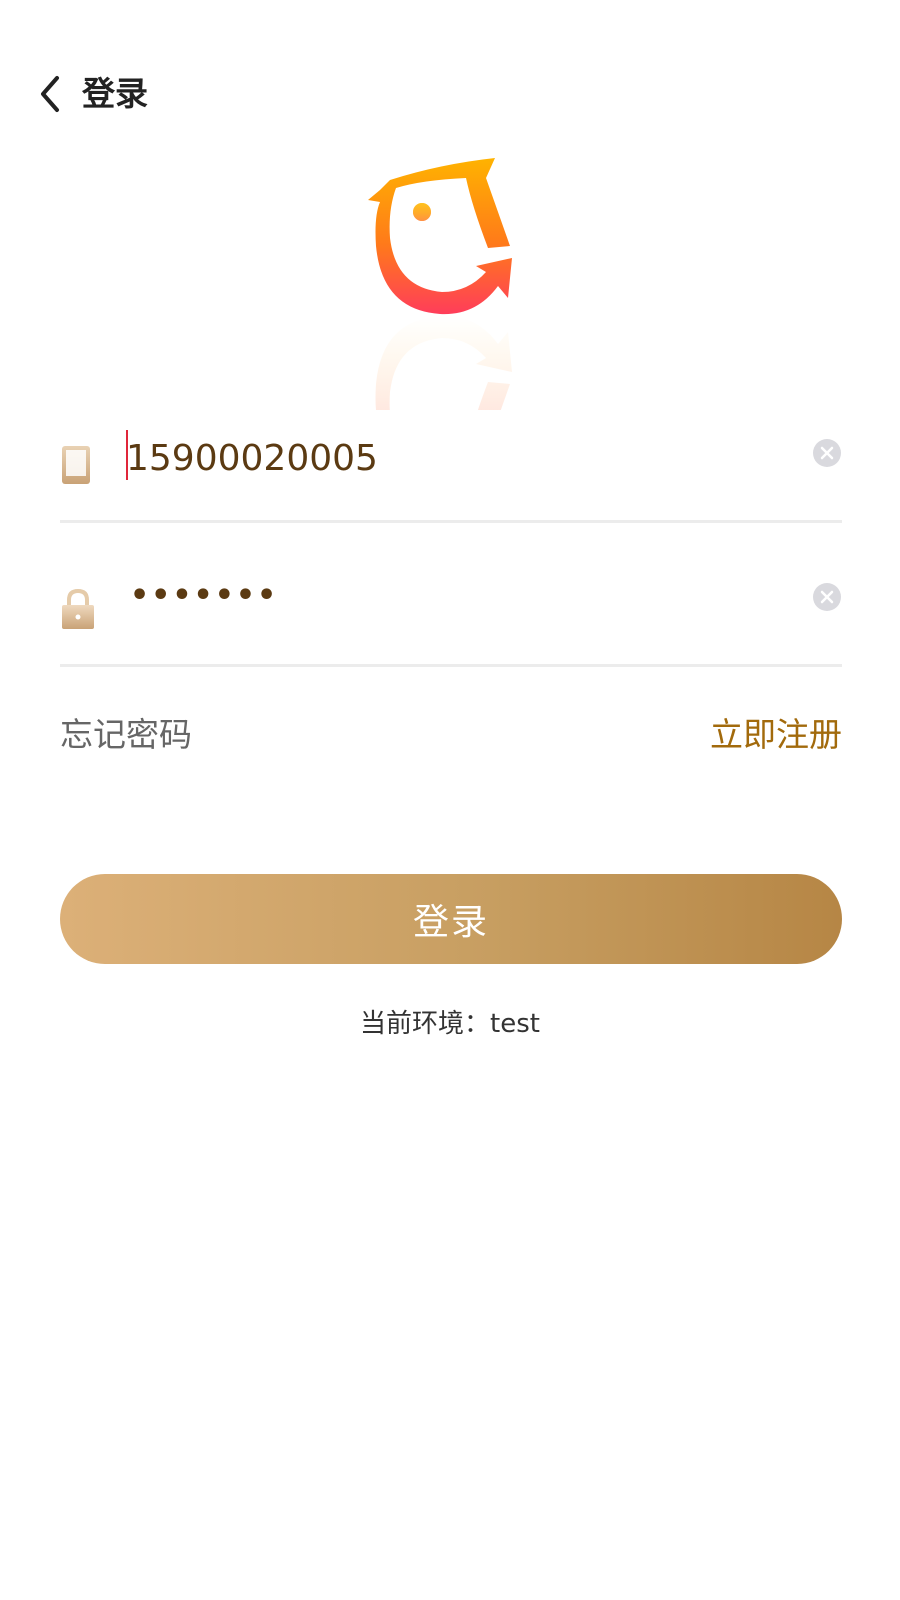 The width and height of the screenshot is (900, 1600). Describe the element at coordinates (451, 737) in the screenshot. I see `links-row: 忘记密码 立即注册` at that location.